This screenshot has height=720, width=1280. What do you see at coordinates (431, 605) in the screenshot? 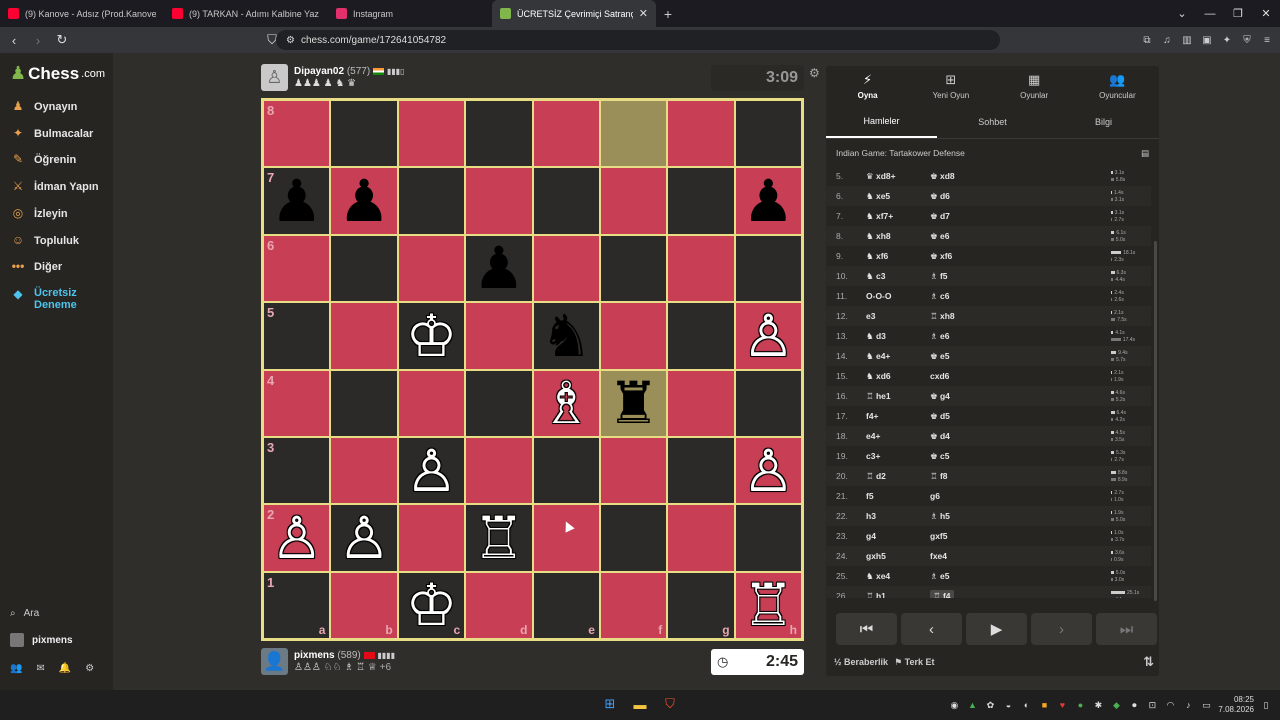
I see `piece-c1: ♔` at bounding box center [431, 605].